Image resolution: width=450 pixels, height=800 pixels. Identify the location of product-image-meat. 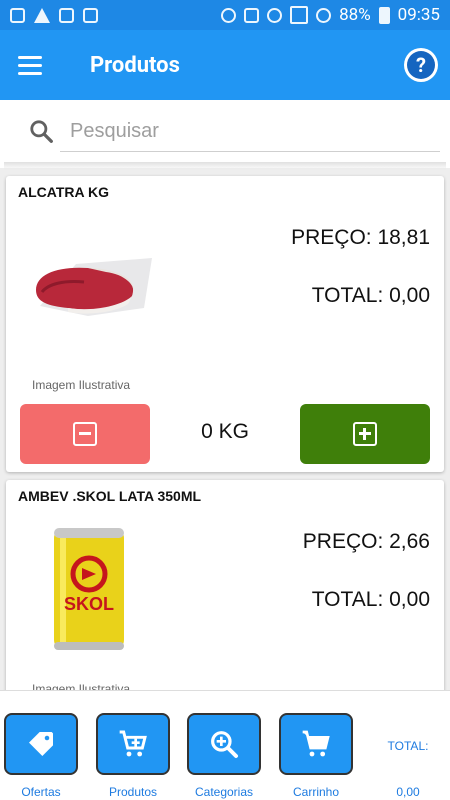
(94, 287).